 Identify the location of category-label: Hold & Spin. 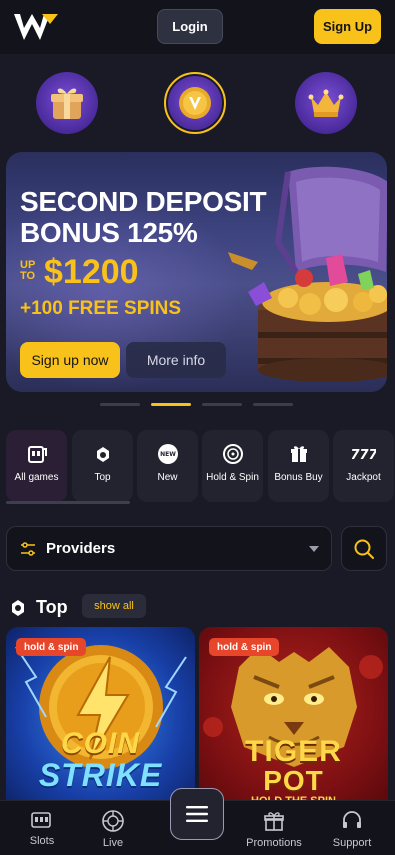
(232, 477).